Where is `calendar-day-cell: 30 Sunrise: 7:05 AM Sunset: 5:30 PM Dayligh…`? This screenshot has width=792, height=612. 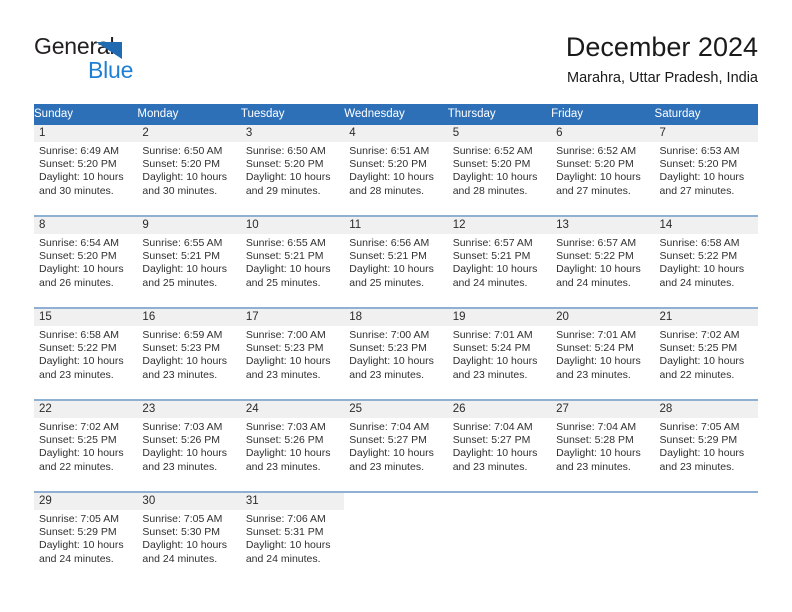 calendar-day-cell: 30 Sunrise: 7:05 AM Sunset: 5:30 PM Dayligh… is located at coordinates (189, 537).